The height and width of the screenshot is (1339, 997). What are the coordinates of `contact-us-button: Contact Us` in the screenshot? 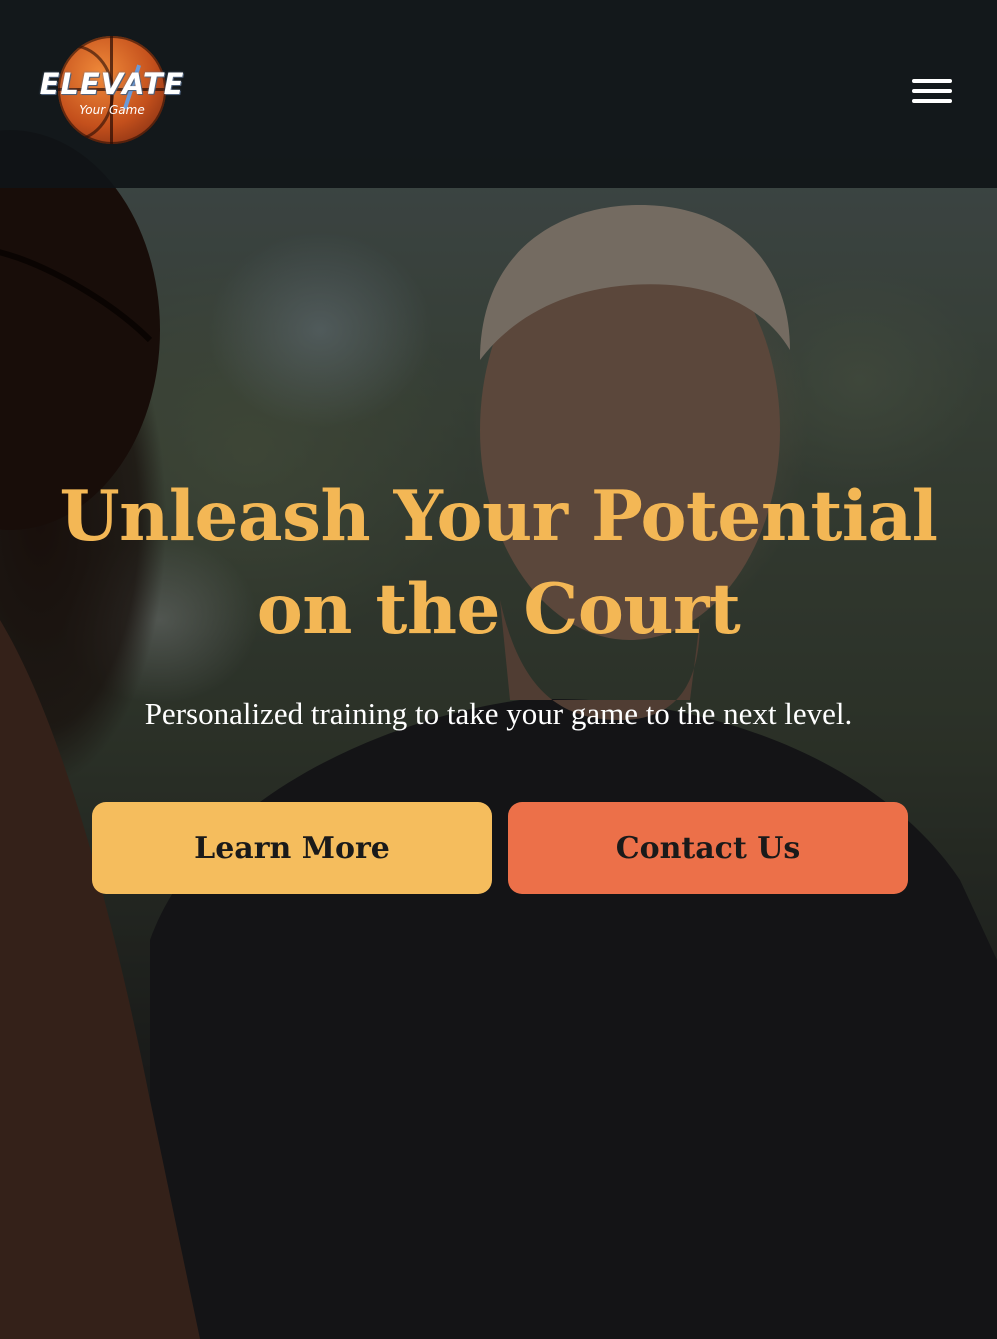 It's located at (708, 848).